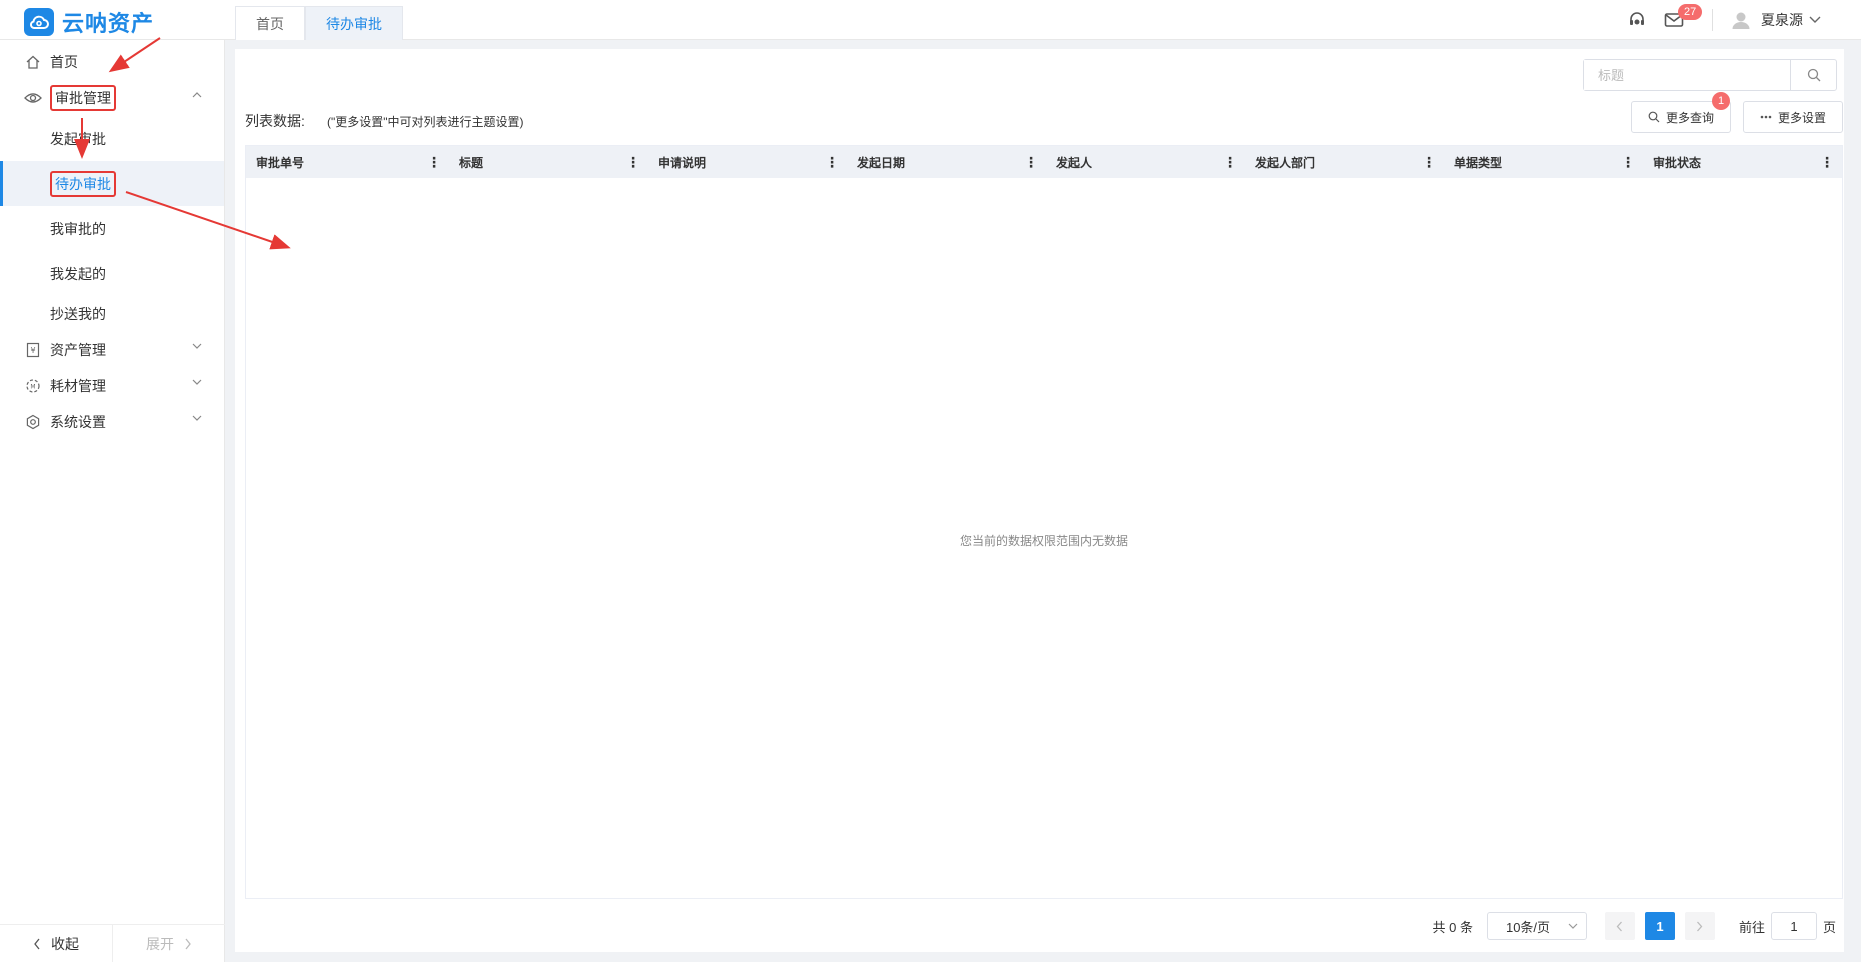 The width and height of the screenshot is (1861, 962). Describe the element at coordinates (112, 228) in the screenshot. I see `sidebar-item-approved-by-me: 我审批的` at that location.